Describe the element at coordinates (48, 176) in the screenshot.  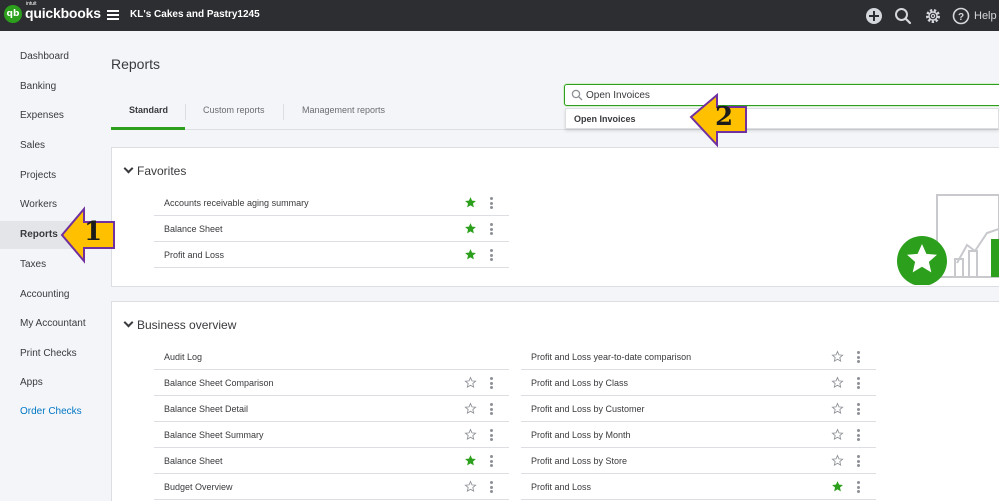
I see `sidebar-item-projects: Projects` at that location.